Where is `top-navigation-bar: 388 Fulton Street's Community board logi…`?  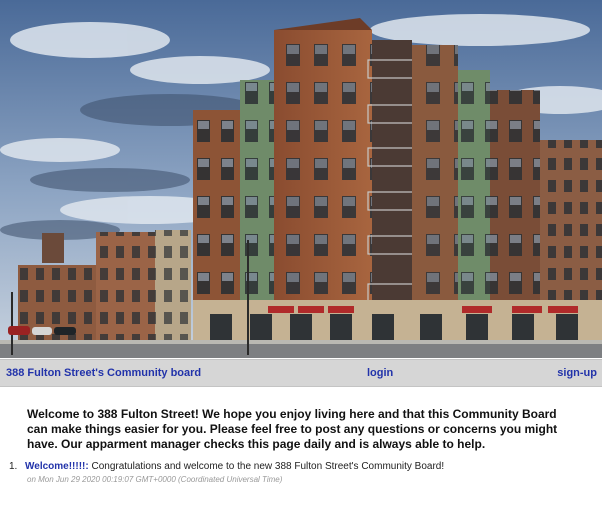
top-navigation-bar: 388 Fulton Street's Community board logi… is located at coordinates (301, 373).